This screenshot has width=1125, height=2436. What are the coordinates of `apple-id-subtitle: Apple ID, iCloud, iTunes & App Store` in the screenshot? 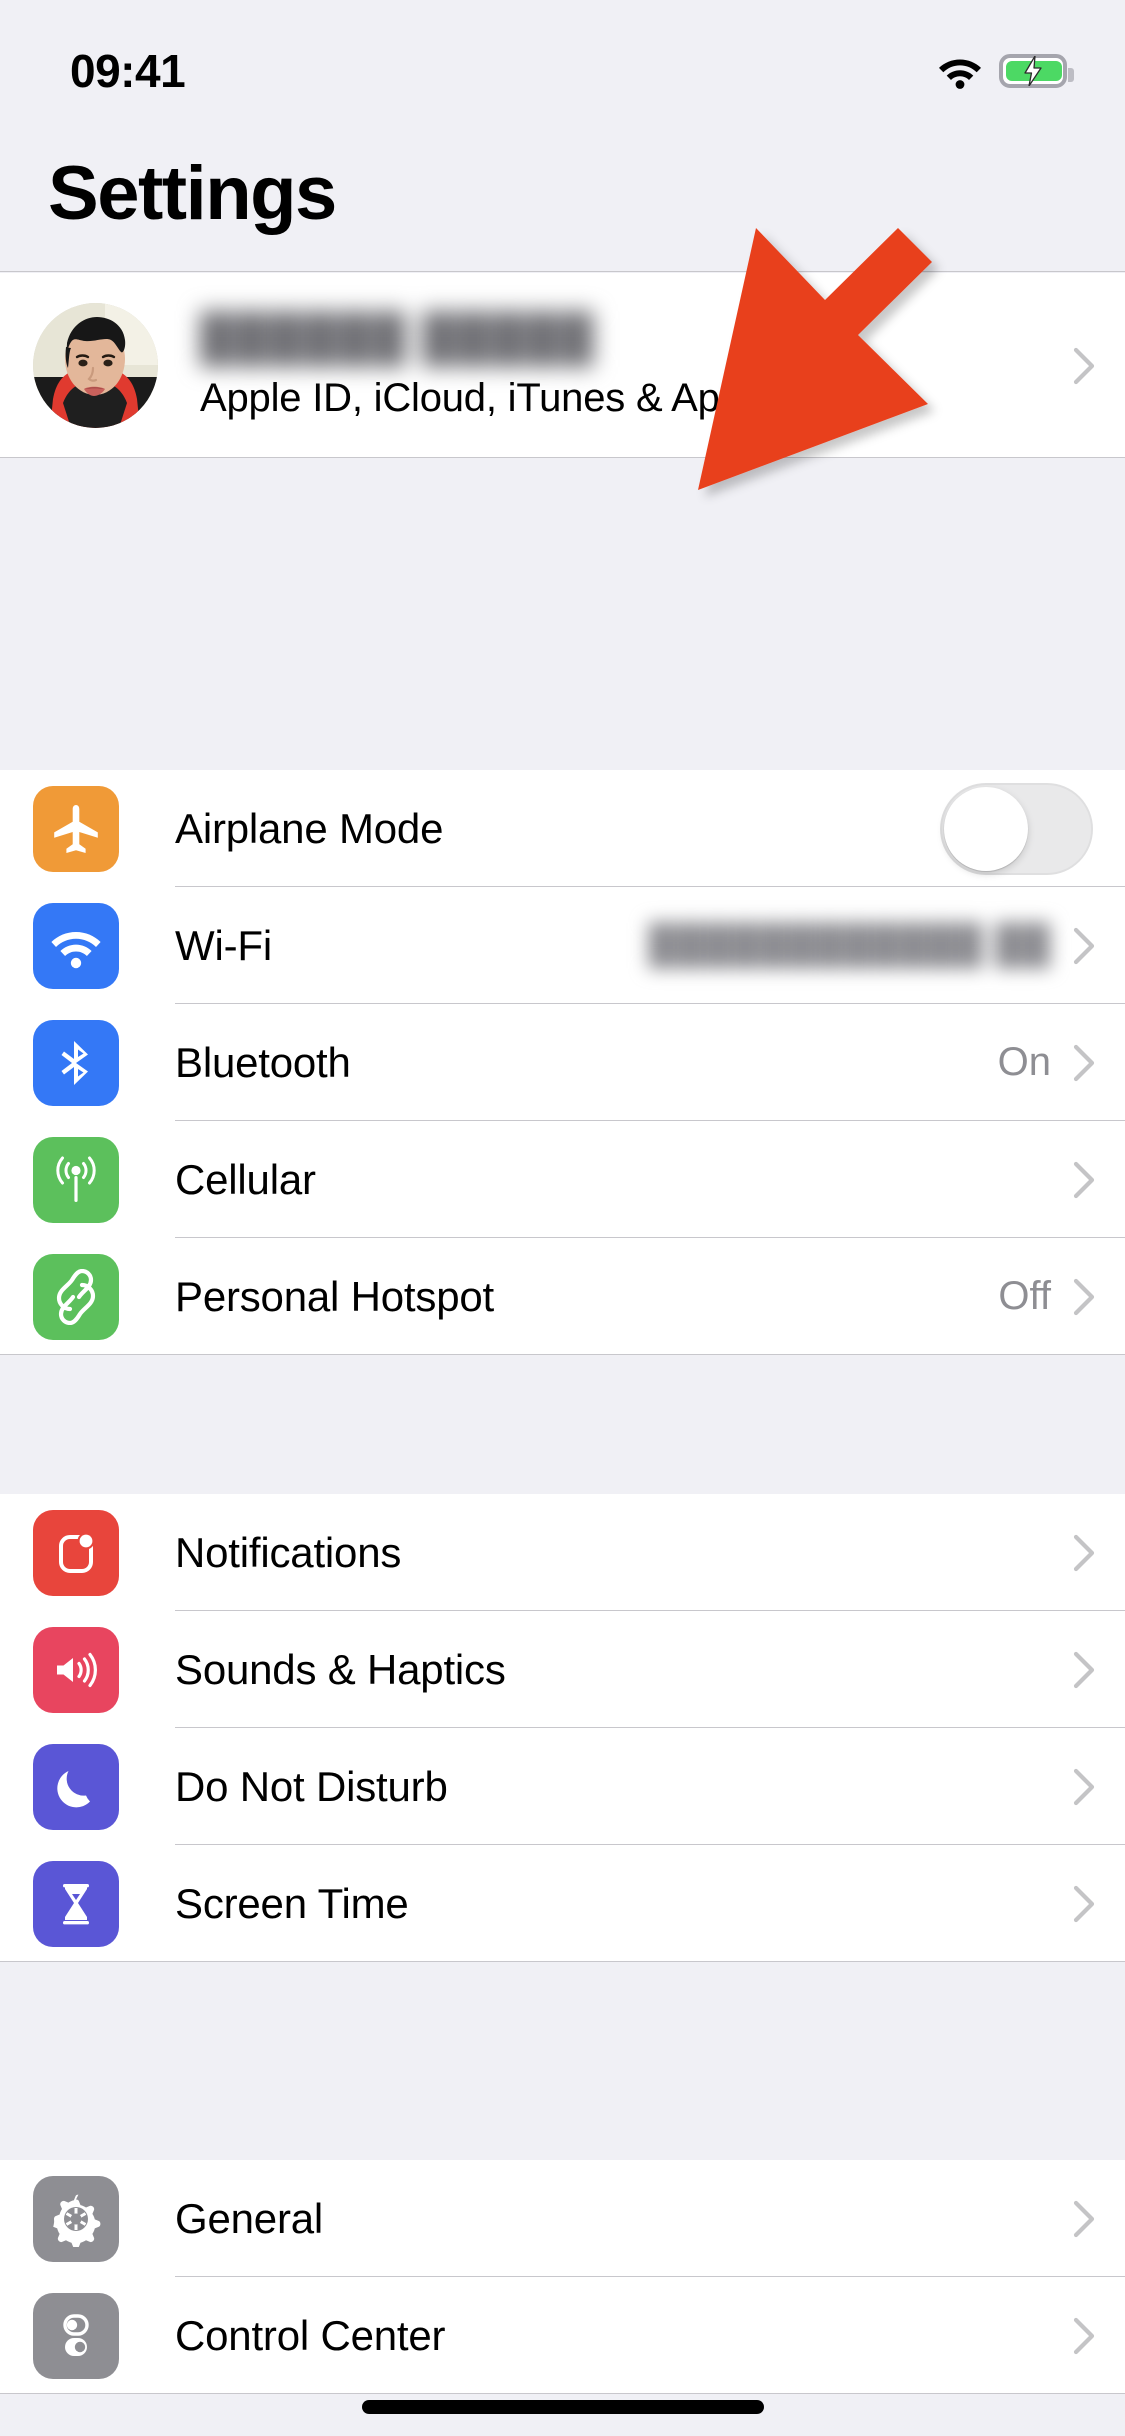 It's located at (524, 398).